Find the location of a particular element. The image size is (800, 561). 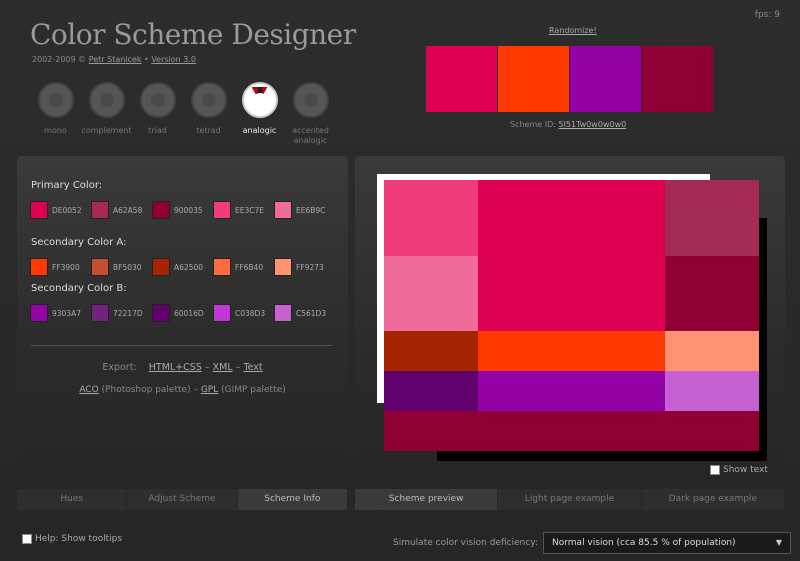

export-html-link: HTML+CSS is located at coordinates (175, 367).